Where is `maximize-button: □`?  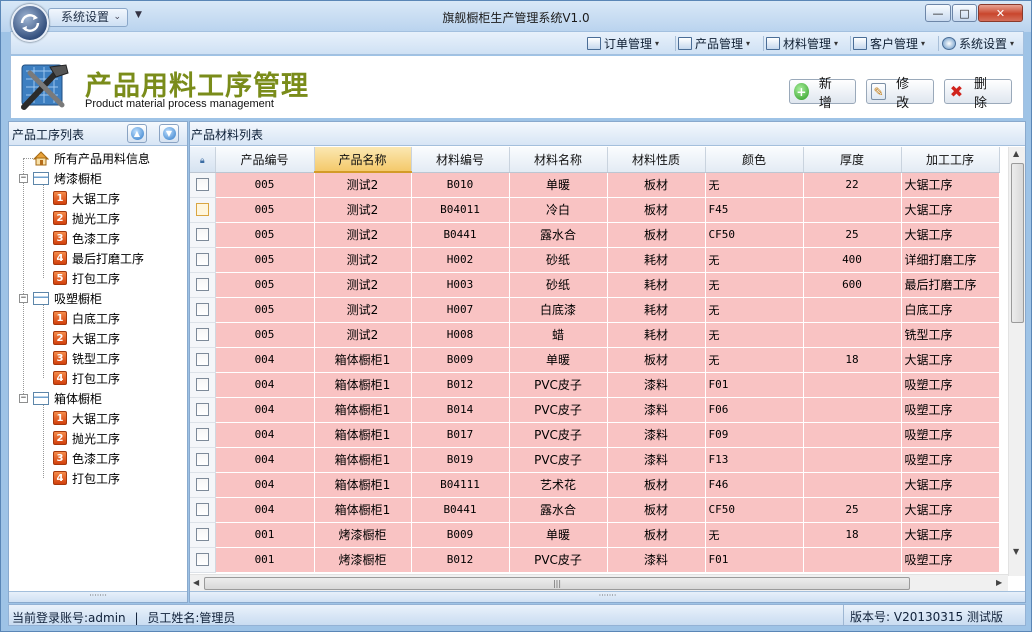 maximize-button: □ is located at coordinates (964, 13).